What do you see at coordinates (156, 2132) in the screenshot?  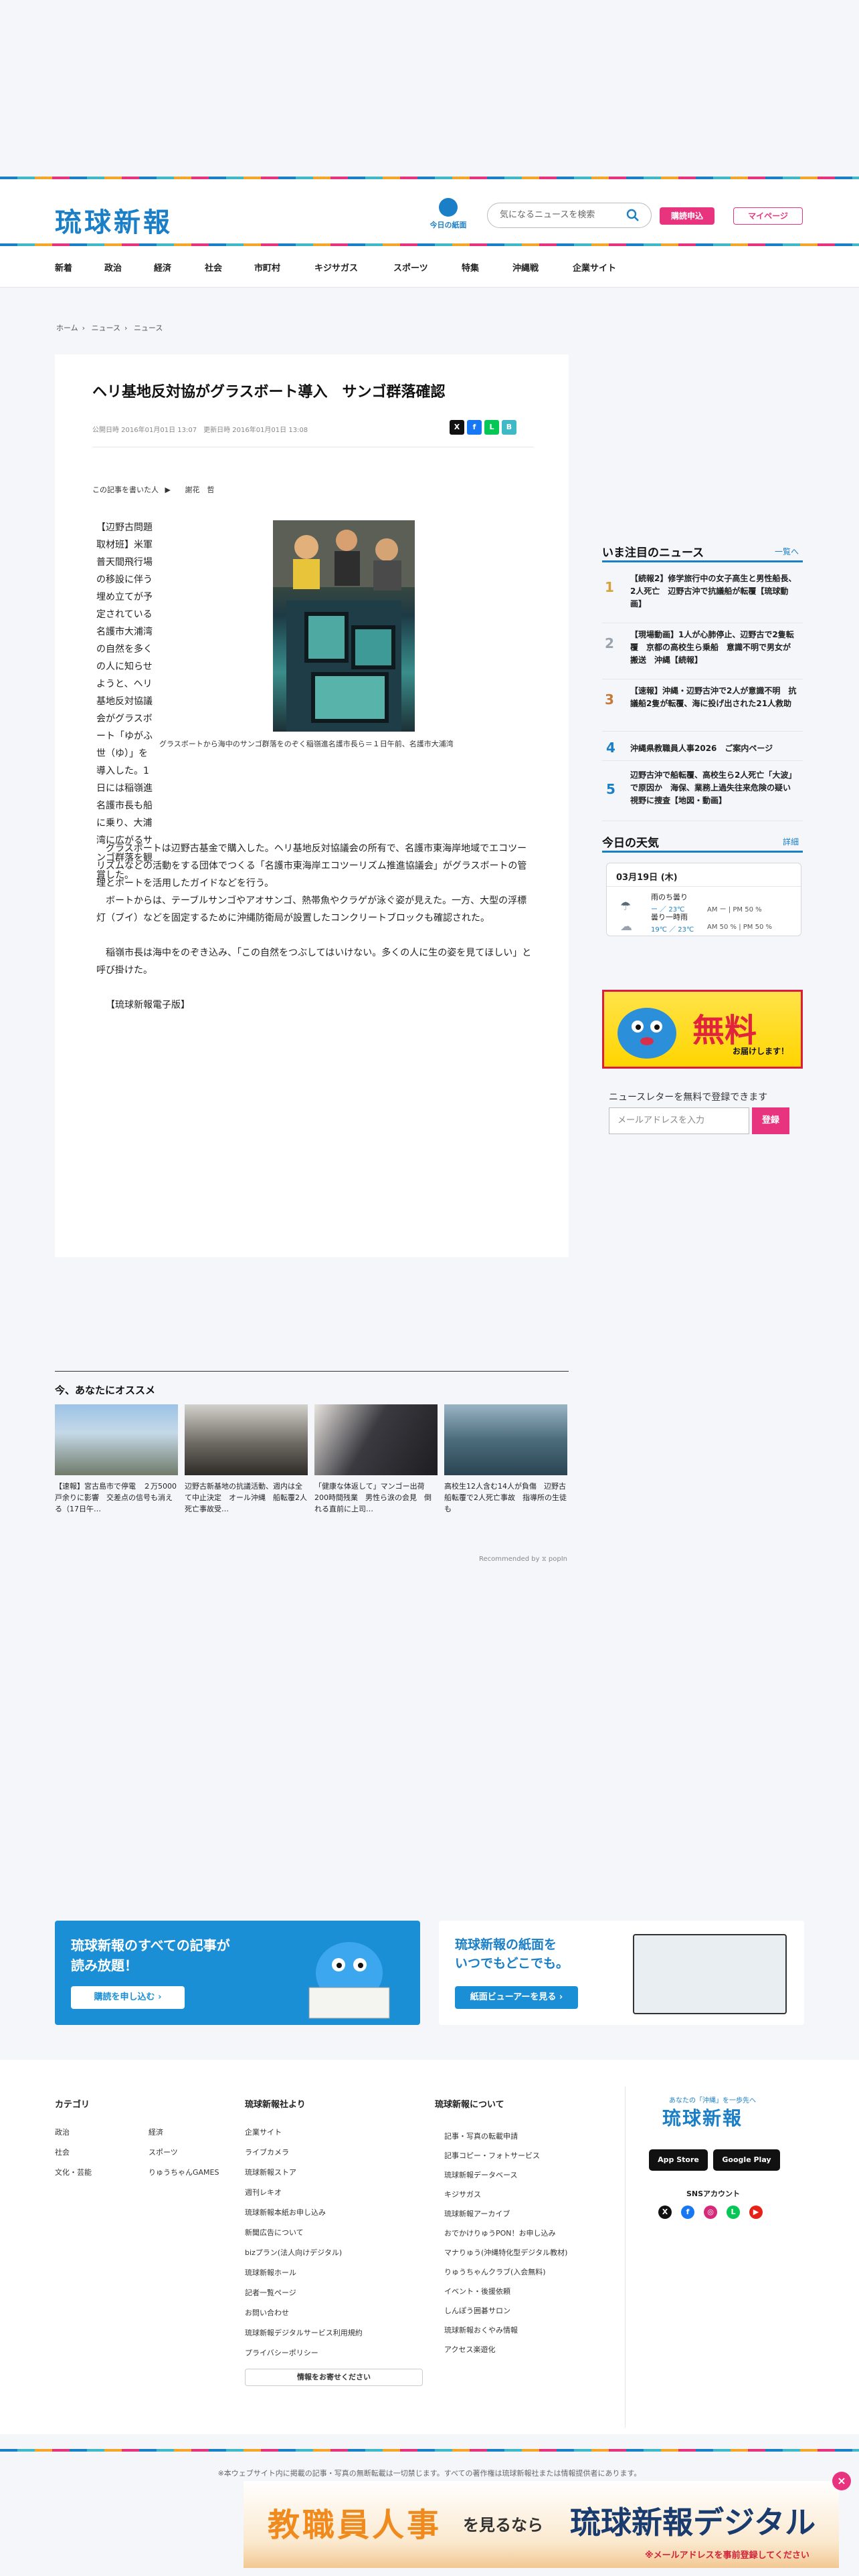 I see `footer-link: 経済` at bounding box center [156, 2132].